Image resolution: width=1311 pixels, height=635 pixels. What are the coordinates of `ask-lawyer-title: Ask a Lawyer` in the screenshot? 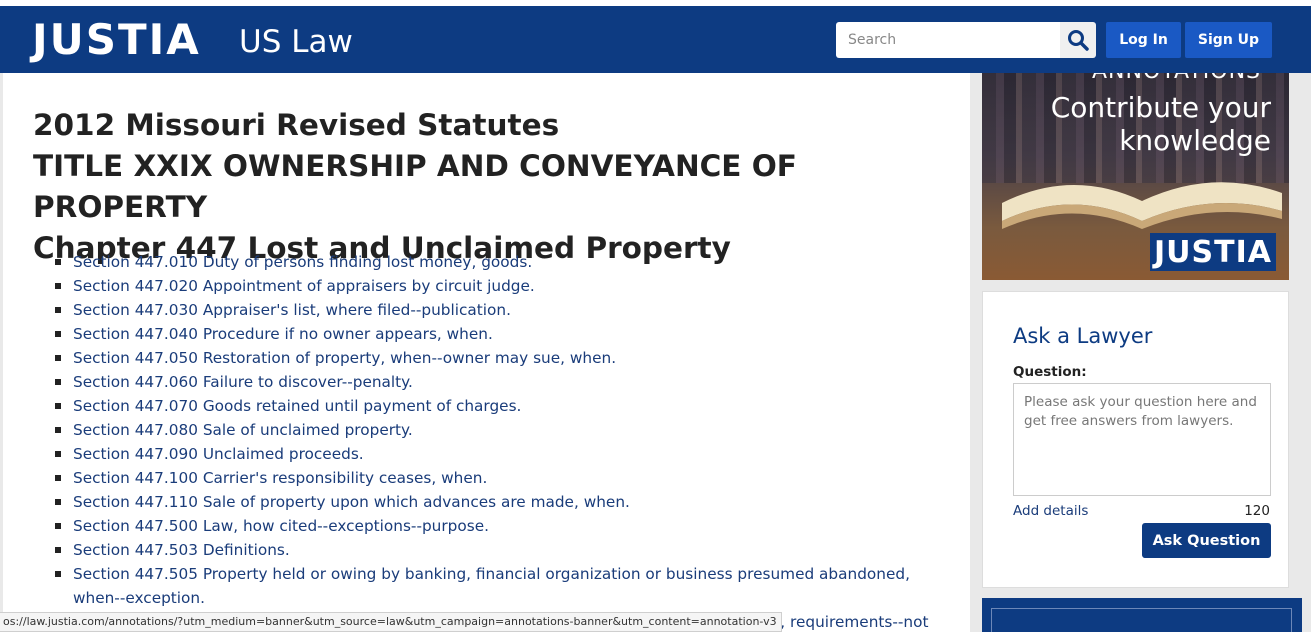 It's located at (1083, 336).